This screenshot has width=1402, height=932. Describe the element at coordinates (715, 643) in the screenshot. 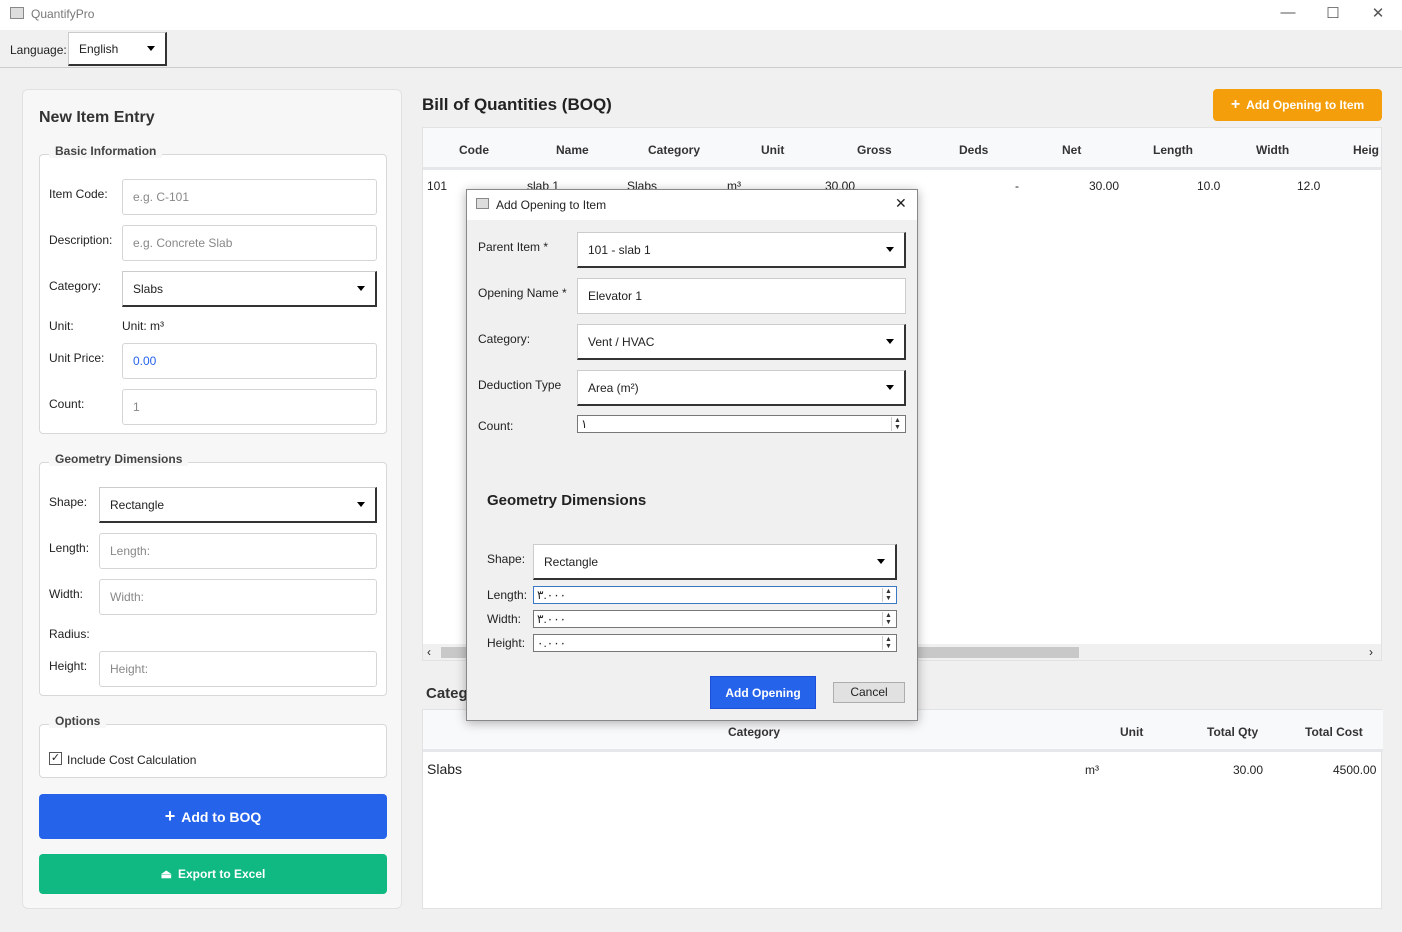

I see `height-spinbox: ۰.۰۰۰ ▲ ▼` at that location.